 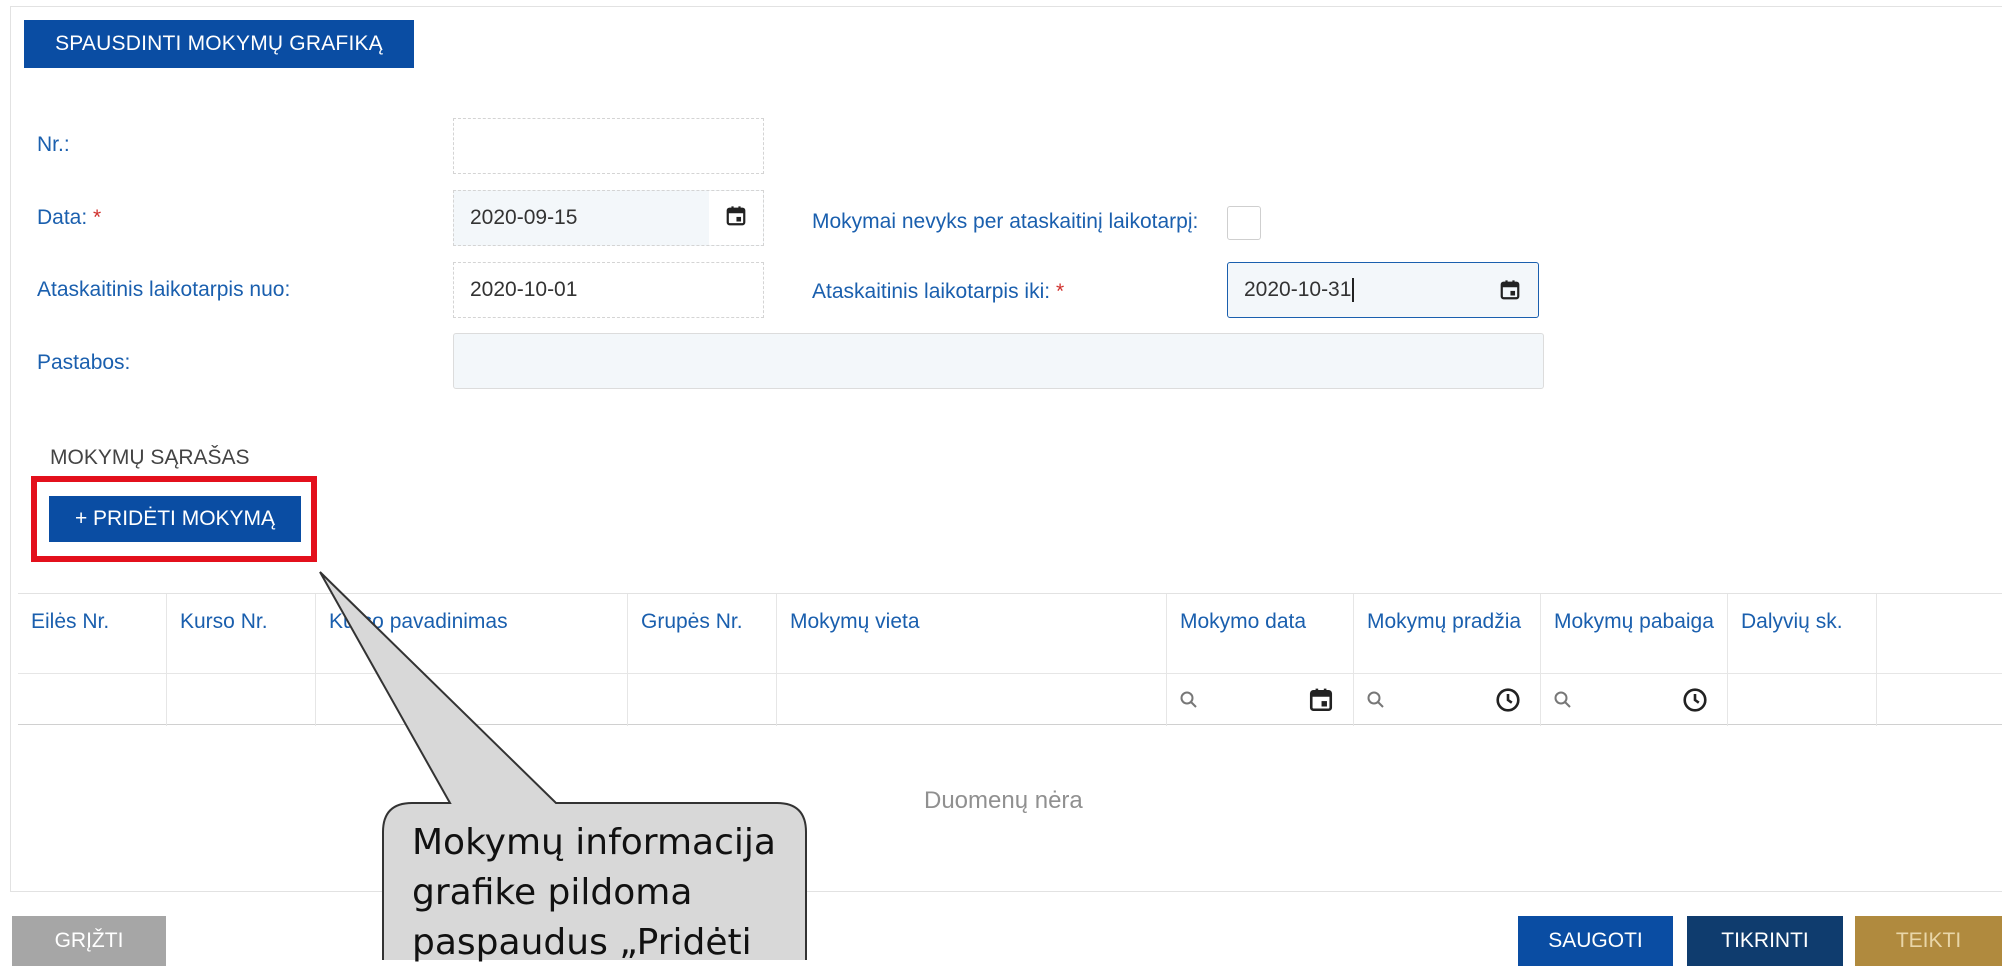 I want to click on date-label: Data: *, so click(x=69, y=218).